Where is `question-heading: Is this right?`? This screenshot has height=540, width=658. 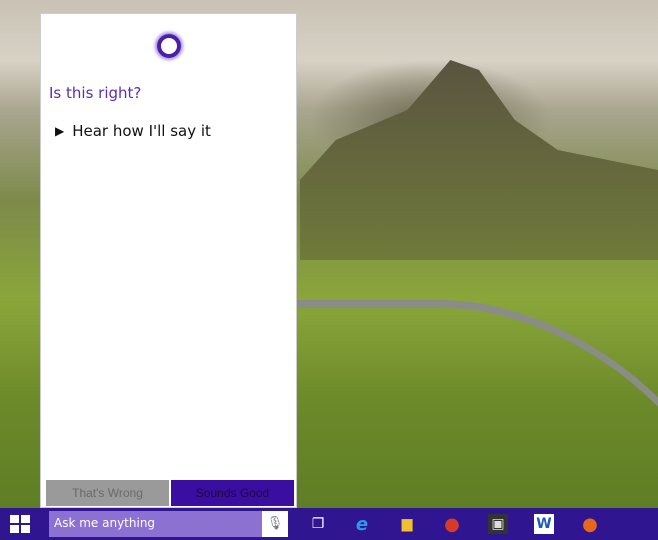 question-heading: Is this right? is located at coordinates (95, 93).